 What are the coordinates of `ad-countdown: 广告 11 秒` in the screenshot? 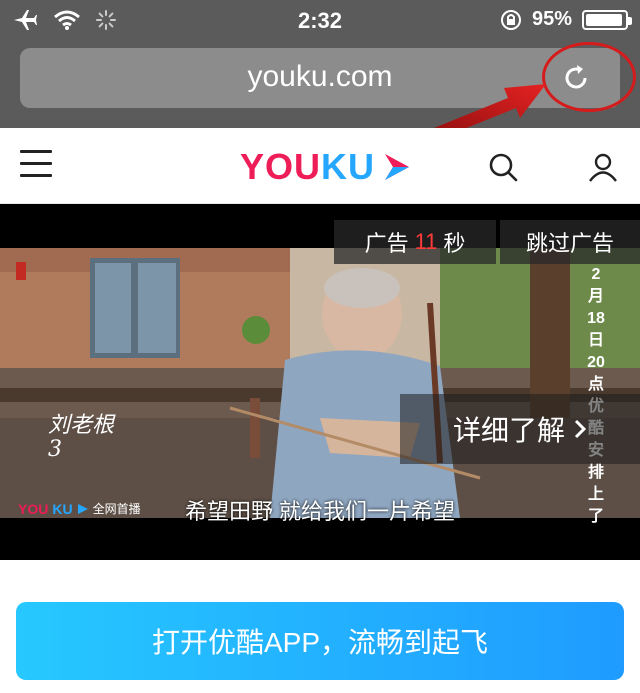 It's located at (415, 242).